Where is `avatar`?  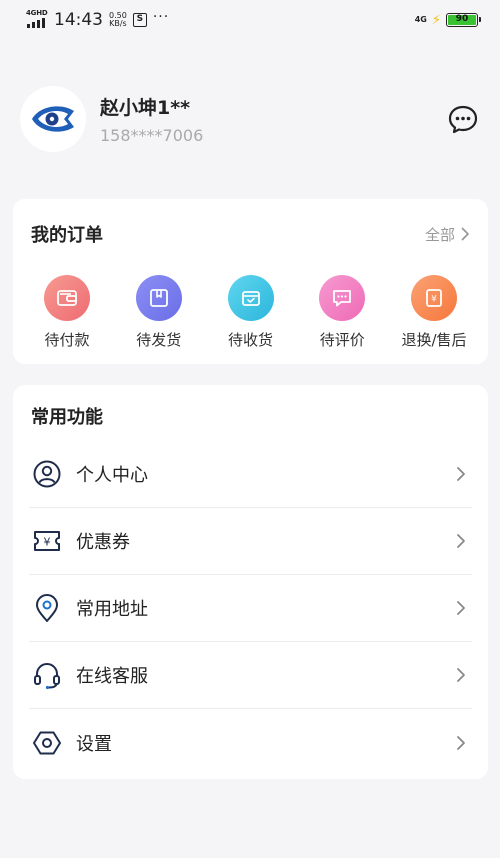 avatar is located at coordinates (53, 119).